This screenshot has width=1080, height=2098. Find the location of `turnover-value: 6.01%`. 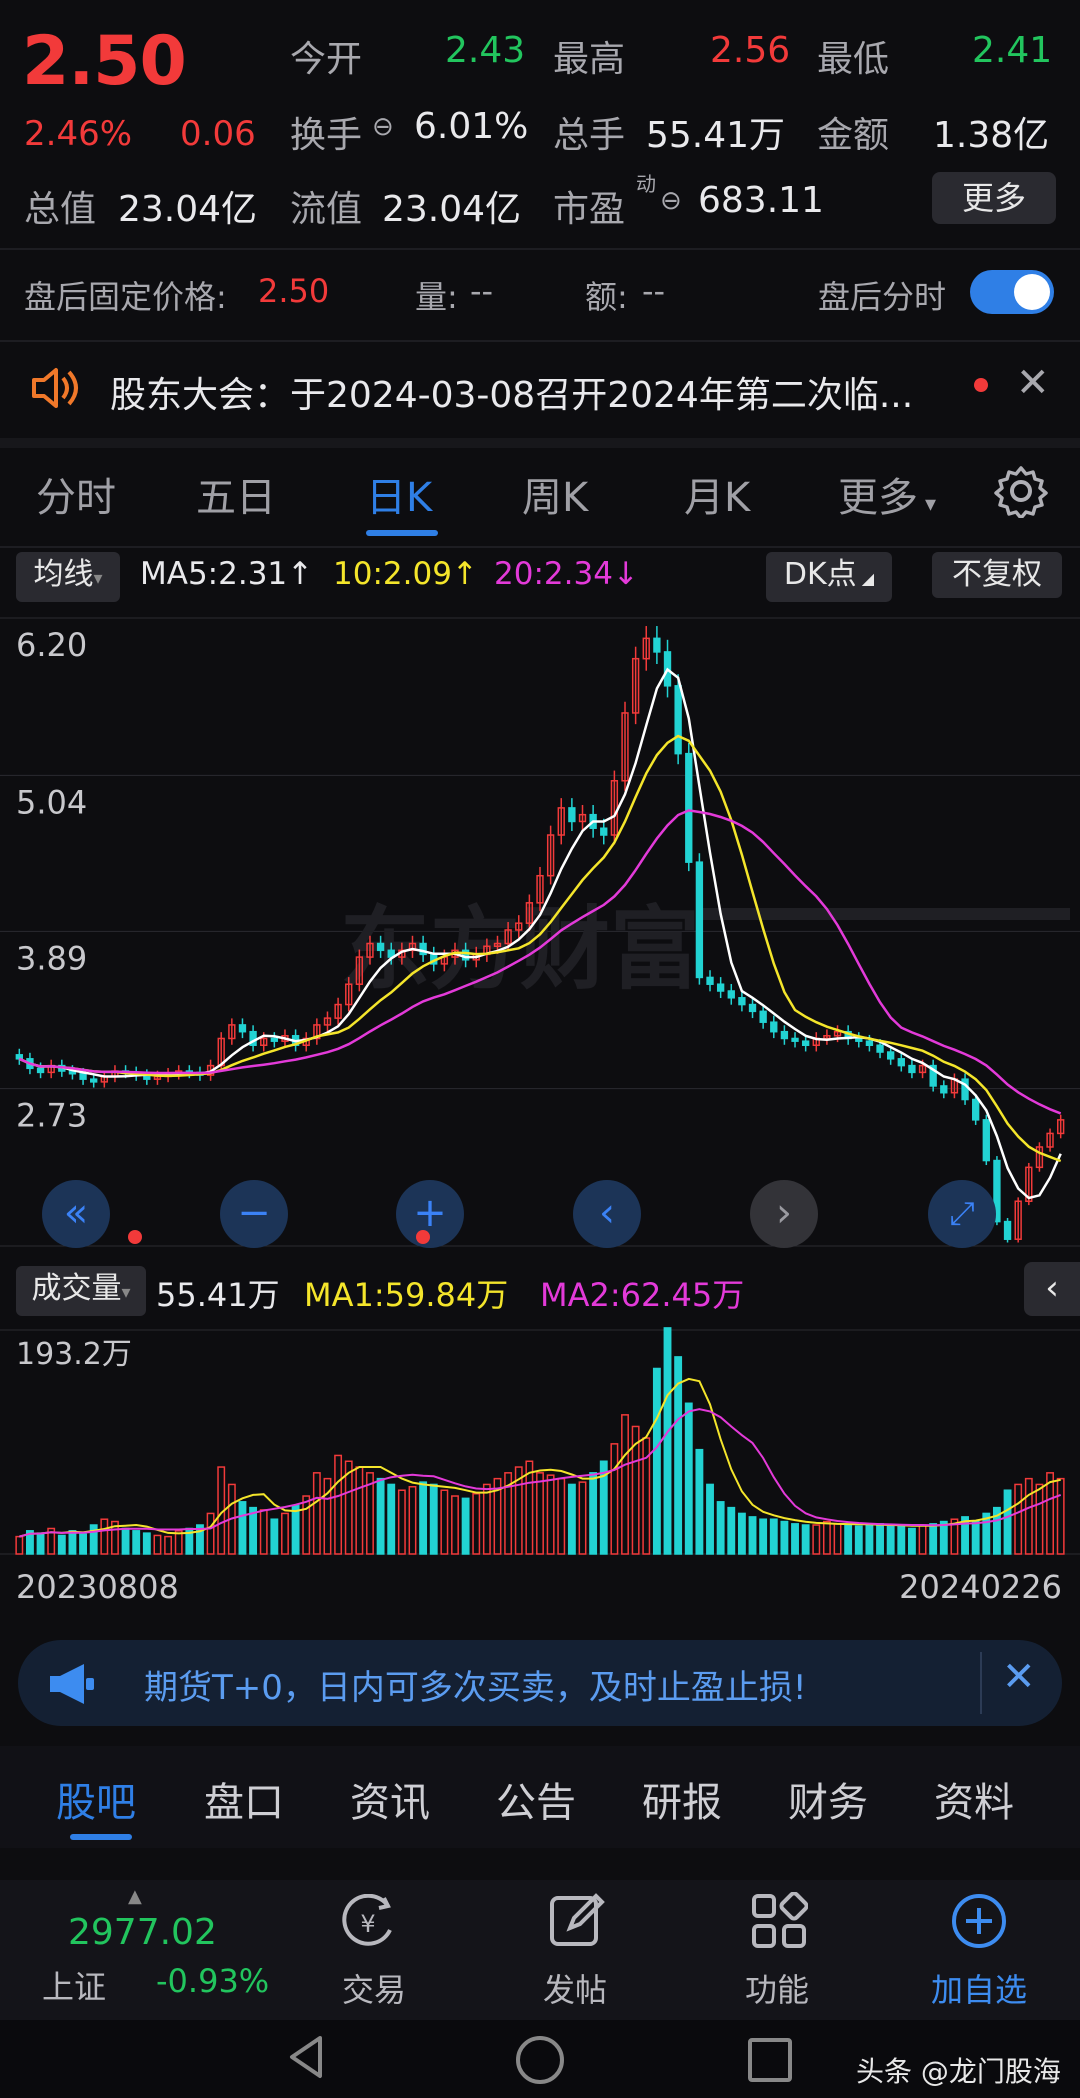

turnover-value: 6.01% is located at coordinates (471, 126).